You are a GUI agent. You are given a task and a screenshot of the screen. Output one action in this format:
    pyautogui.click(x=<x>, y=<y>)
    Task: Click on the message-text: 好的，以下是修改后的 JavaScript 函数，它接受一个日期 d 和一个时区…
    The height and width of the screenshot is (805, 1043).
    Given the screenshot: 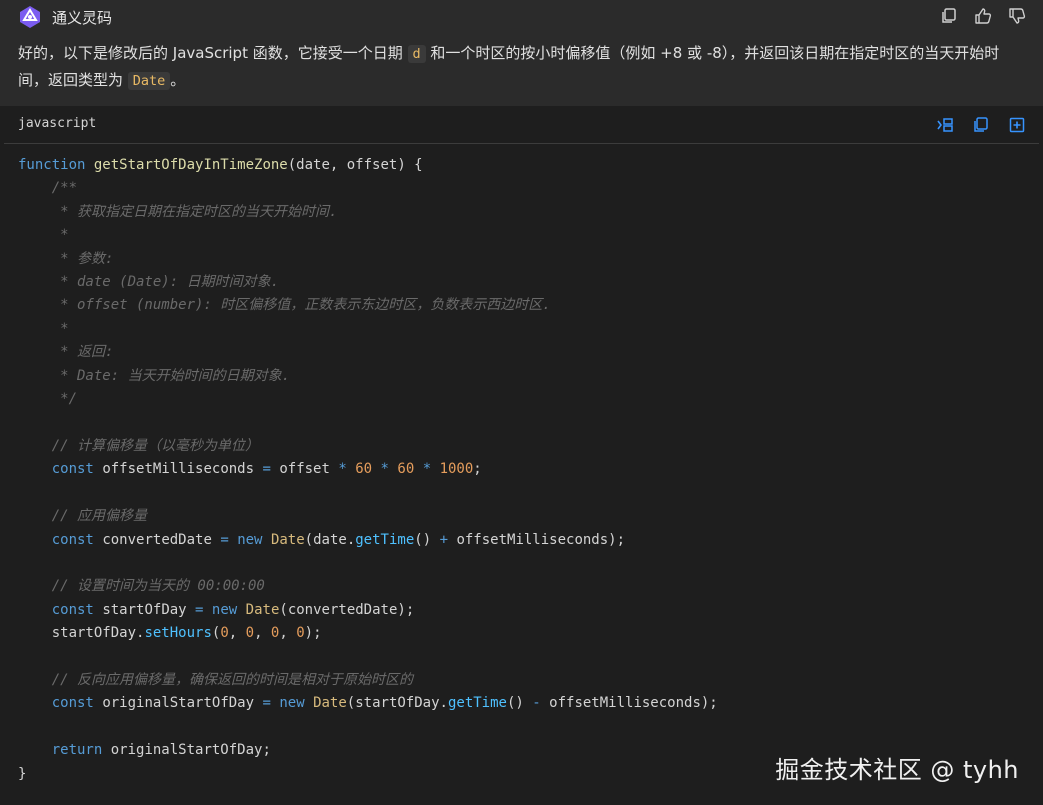 What is the action you would take?
    pyautogui.click(x=523, y=67)
    